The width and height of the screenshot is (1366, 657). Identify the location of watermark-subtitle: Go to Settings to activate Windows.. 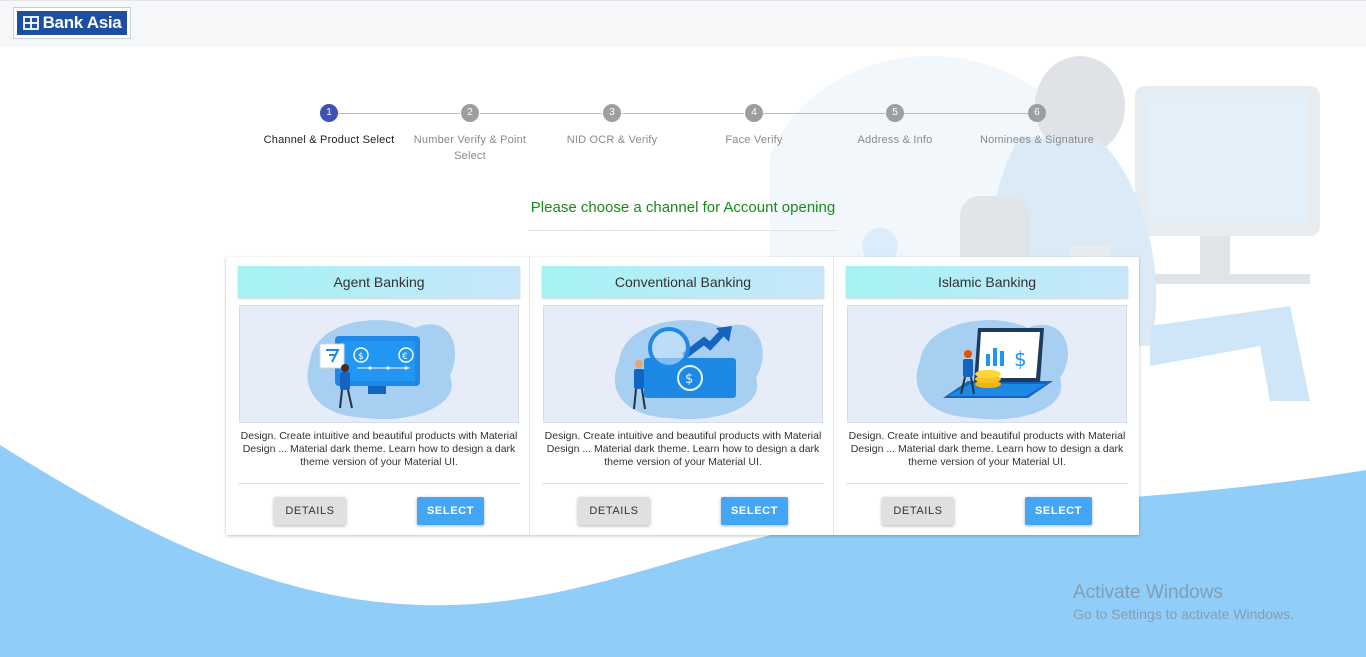
(1183, 614).